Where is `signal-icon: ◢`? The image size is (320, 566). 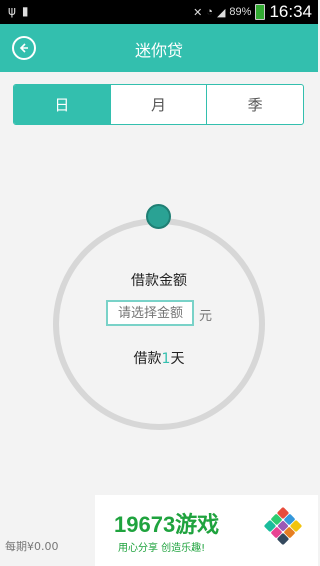 signal-icon: ◢ is located at coordinates (221, 12).